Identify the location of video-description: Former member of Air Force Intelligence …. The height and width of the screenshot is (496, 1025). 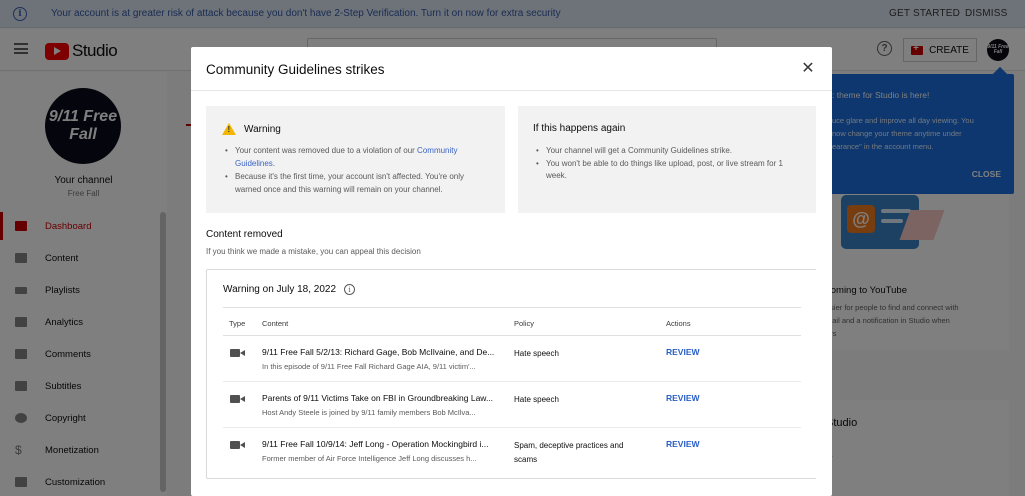
(369, 458).